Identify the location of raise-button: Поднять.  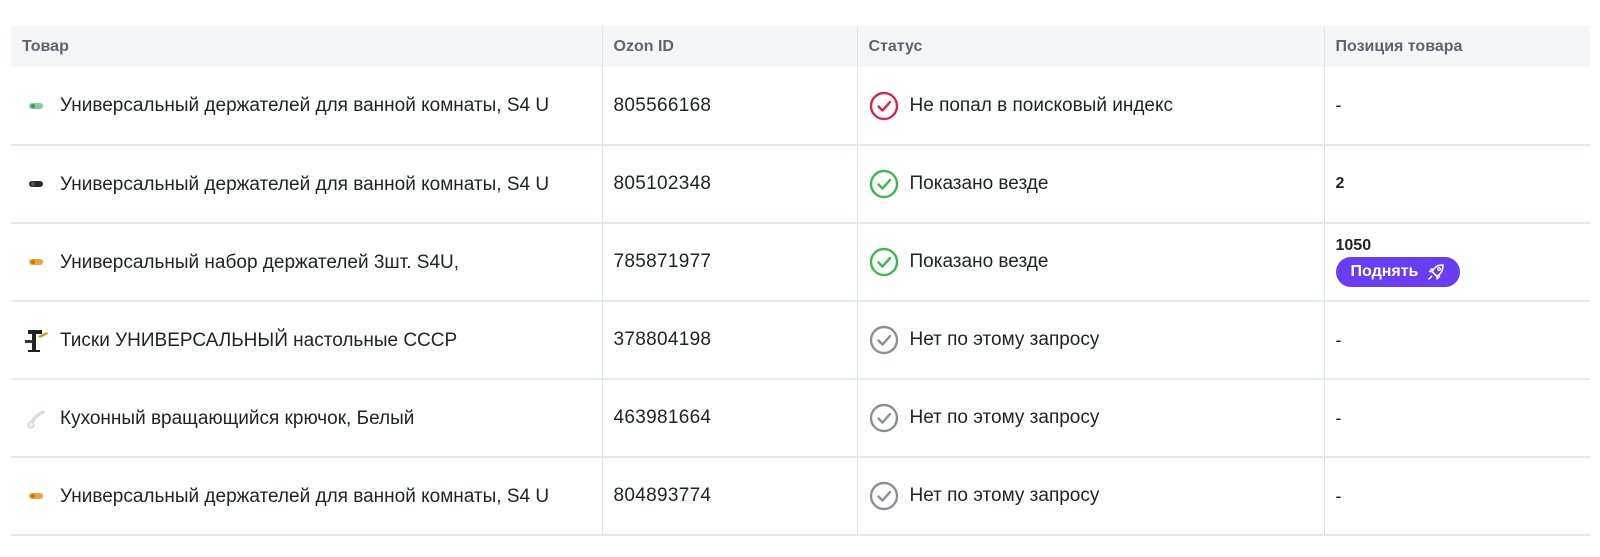
(1398, 272).